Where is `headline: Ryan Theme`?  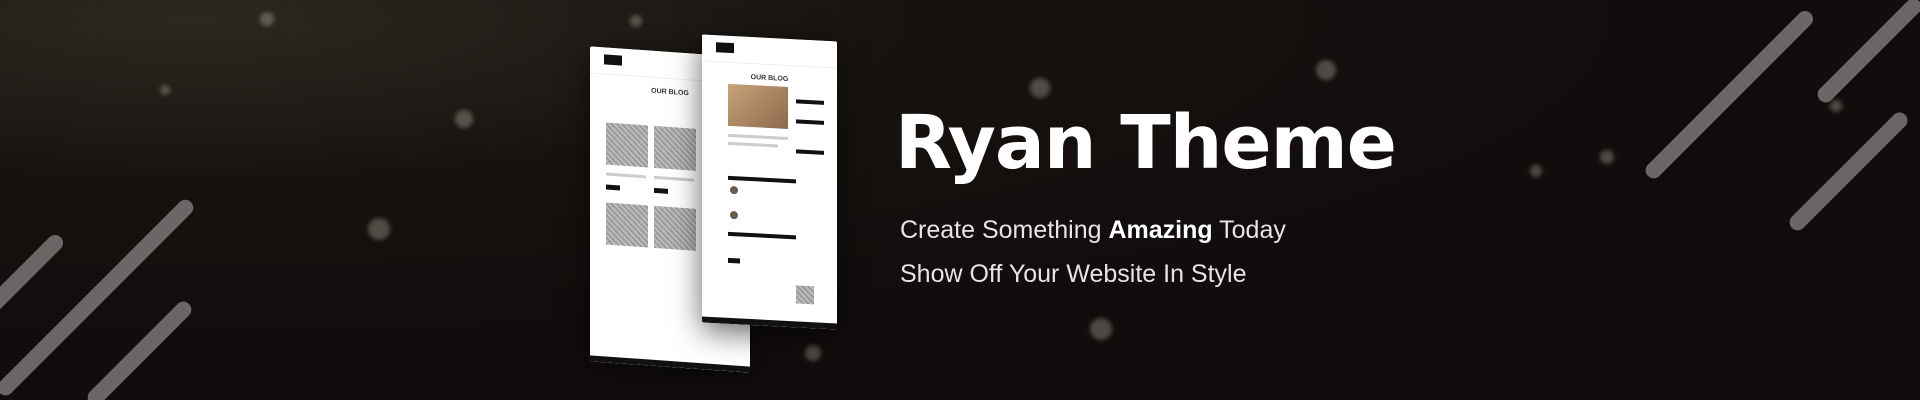
headline: Ryan Theme is located at coordinates (1146, 143).